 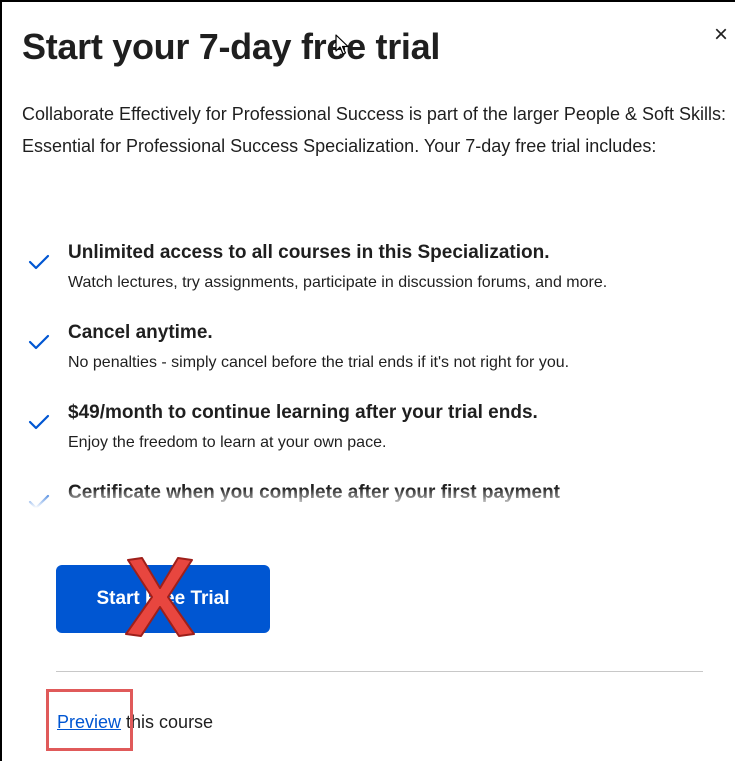 I want to click on close-icon: ×, so click(x=721, y=35).